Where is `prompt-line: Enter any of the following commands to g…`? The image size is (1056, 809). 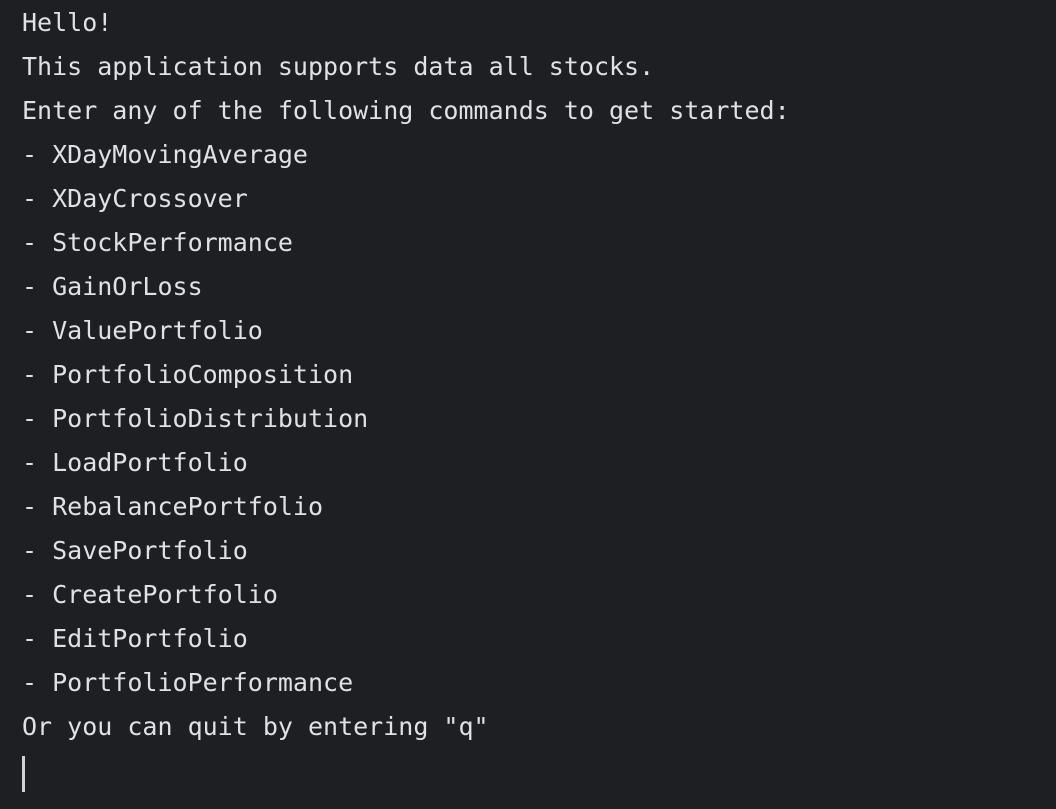 prompt-line: Enter any of the following commands to g… is located at coordinates (406, 110).